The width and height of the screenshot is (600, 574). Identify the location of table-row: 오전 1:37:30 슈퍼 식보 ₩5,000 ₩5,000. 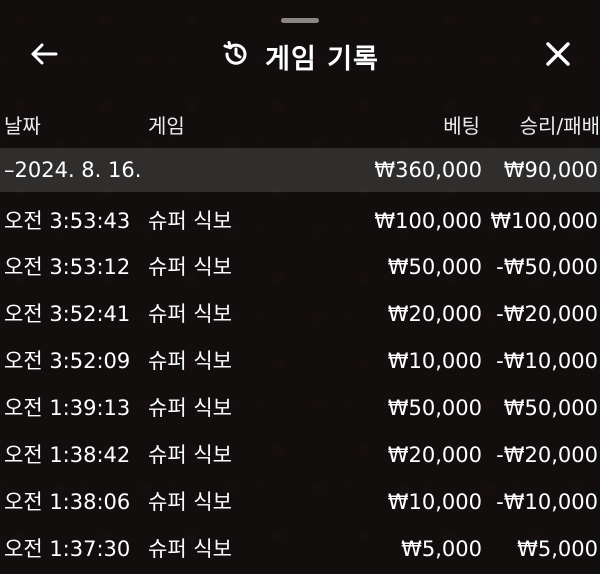
(300, 549).